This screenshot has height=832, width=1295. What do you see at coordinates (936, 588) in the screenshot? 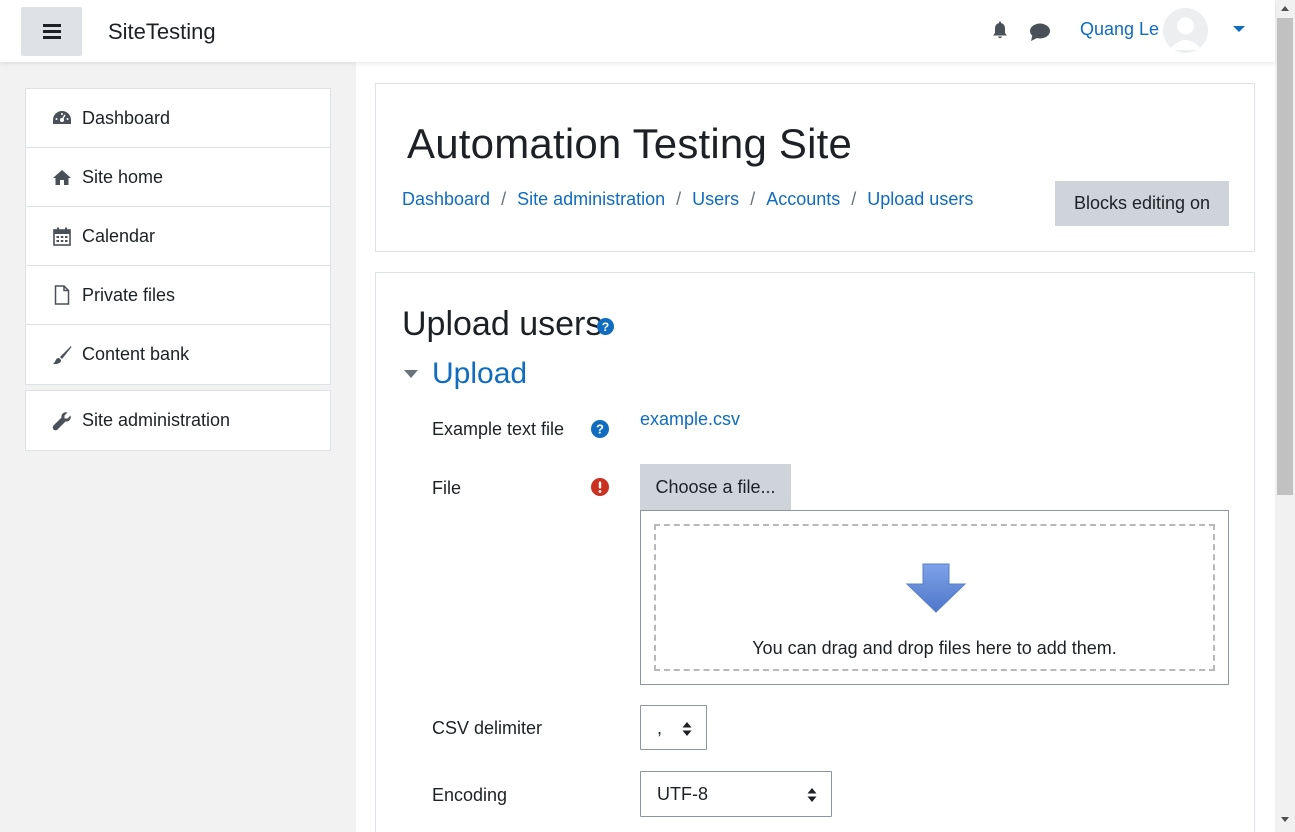
I see `download-arrow-icon` at bounding box center [936, 588].